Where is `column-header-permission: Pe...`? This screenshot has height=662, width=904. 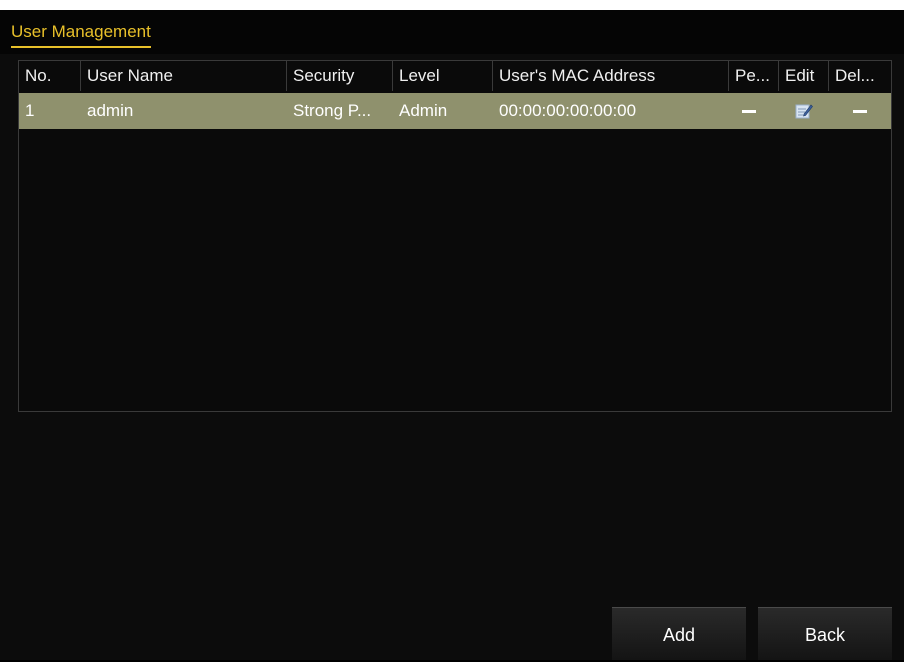
column-header-permission: Pe... is located at coordinates (754, 76).